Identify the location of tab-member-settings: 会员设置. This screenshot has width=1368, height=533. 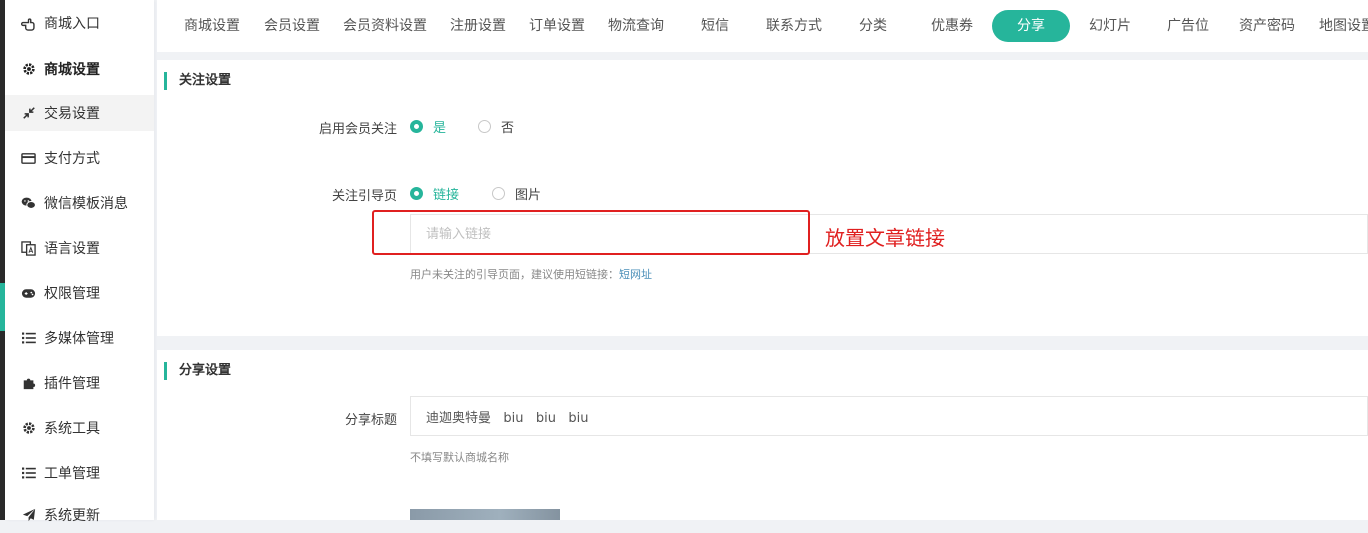
(292, 26).